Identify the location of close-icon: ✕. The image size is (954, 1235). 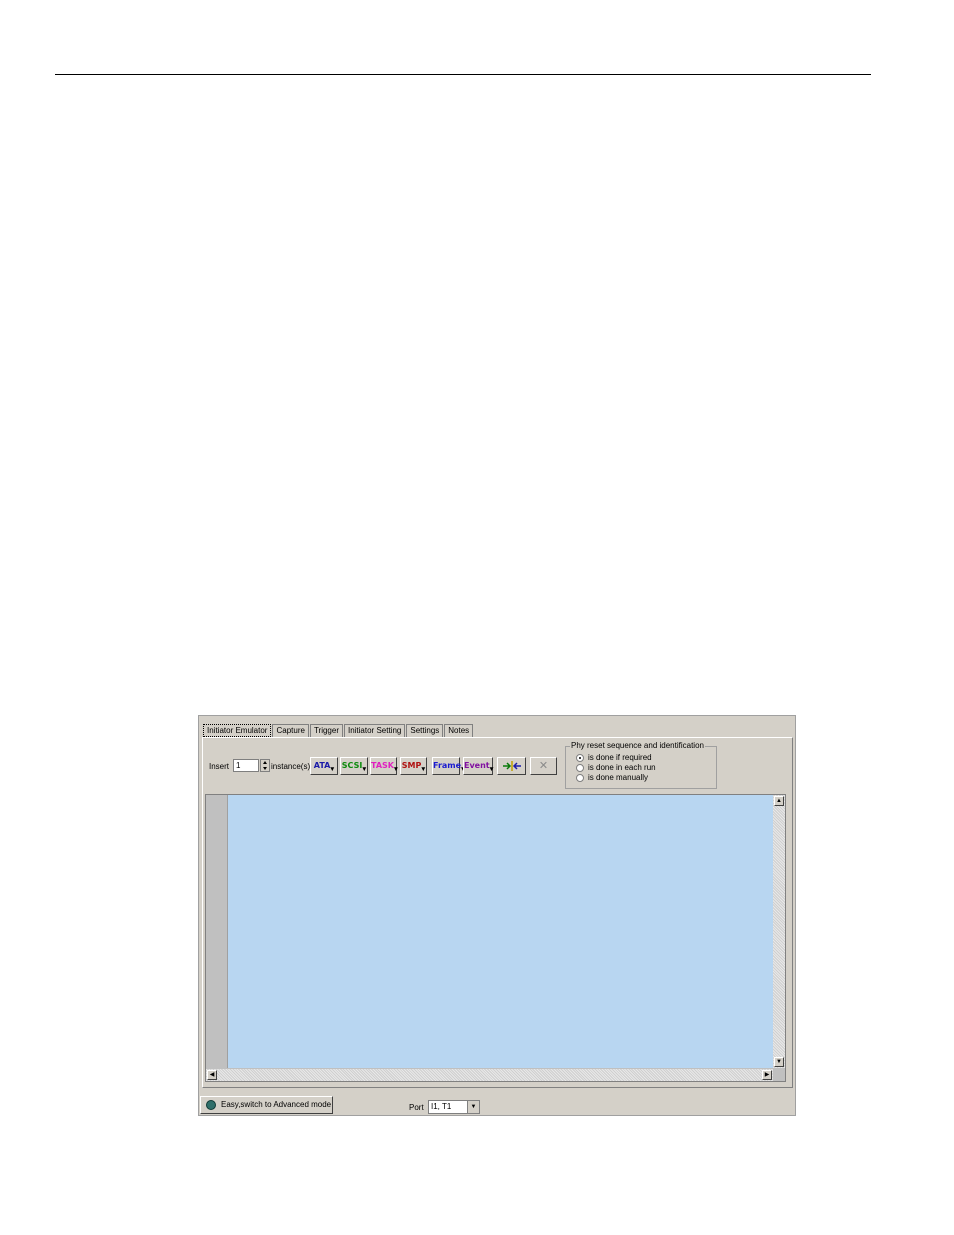
(543, 765).